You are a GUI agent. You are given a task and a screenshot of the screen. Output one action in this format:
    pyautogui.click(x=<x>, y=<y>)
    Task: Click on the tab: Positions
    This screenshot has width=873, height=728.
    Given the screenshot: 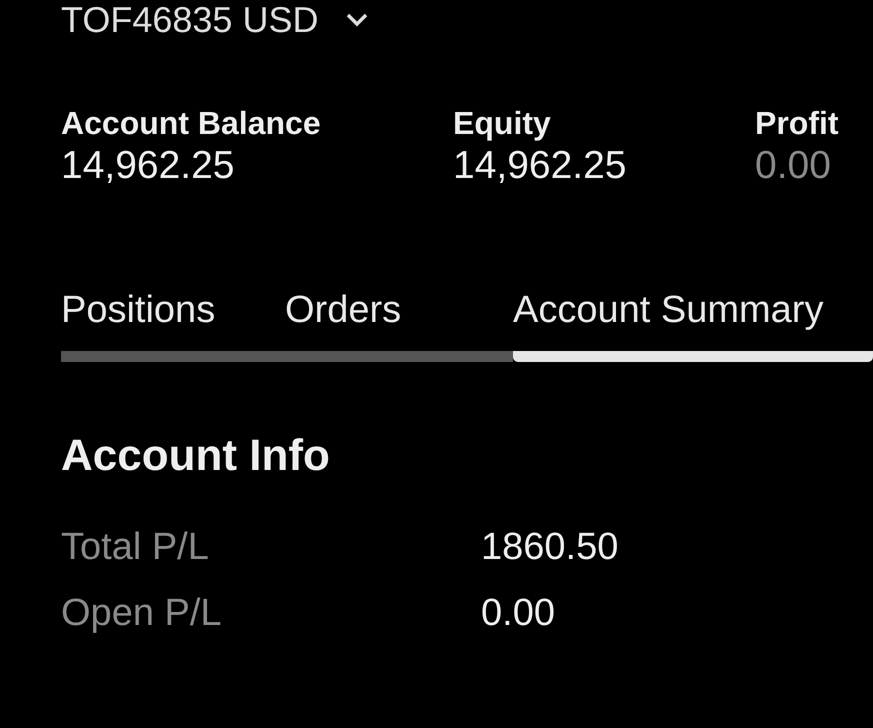 What is the action you would take?
    pyautogui.click(x=173, y=324)
    